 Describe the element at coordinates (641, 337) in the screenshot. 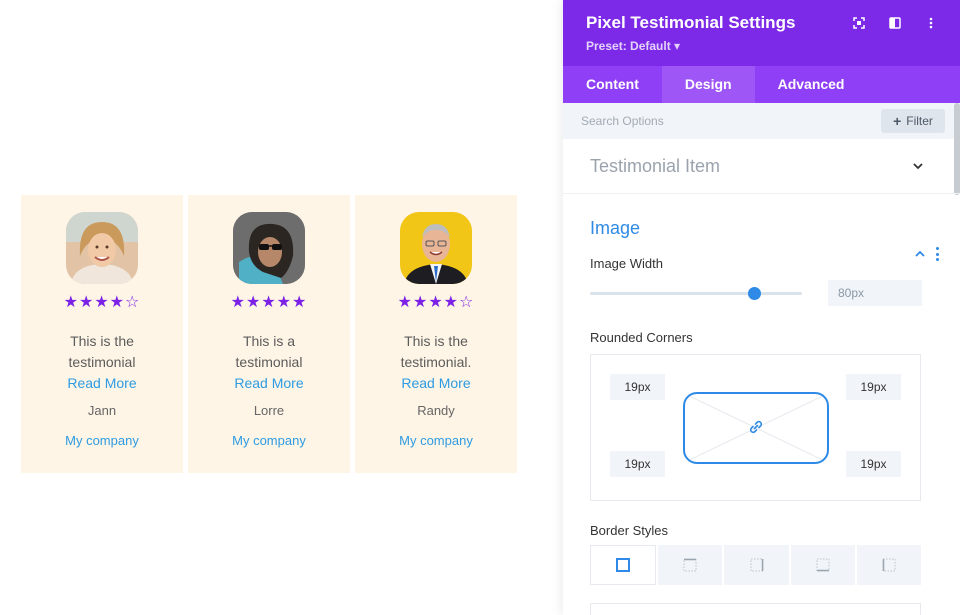

I see `rounded-corners-label: Rounded Corners` at that location.